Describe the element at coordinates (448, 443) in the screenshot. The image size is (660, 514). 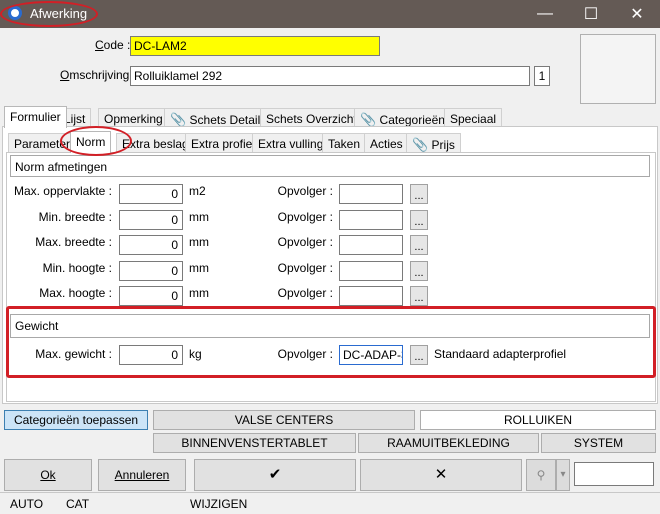
I see `category-raamuitbekleding-button: RAAMUITBEKLEDING` at that location.